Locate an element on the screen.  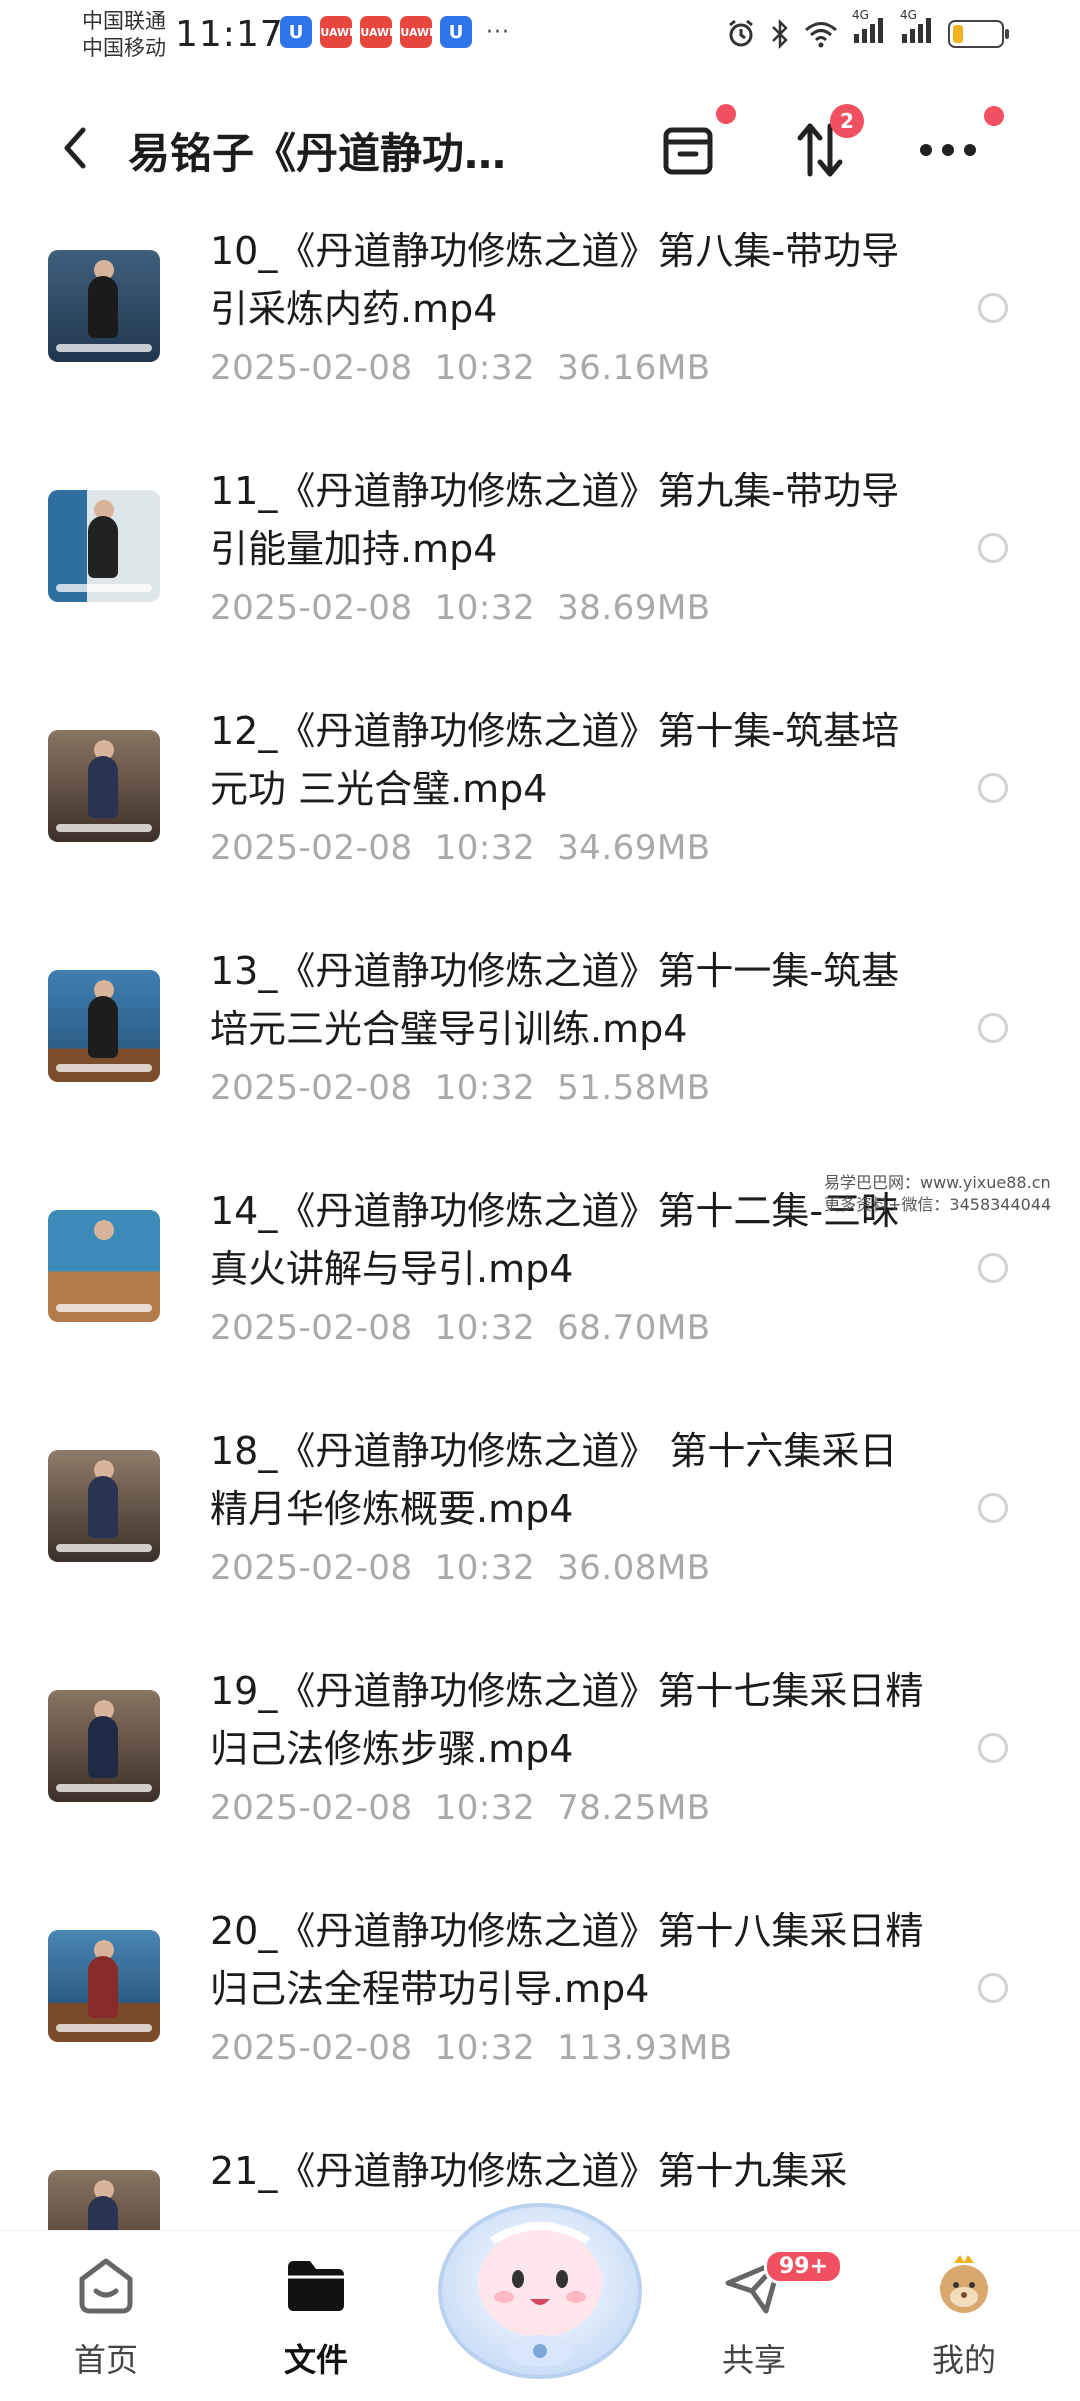
home-icon is located at coordinates (106, 2286).